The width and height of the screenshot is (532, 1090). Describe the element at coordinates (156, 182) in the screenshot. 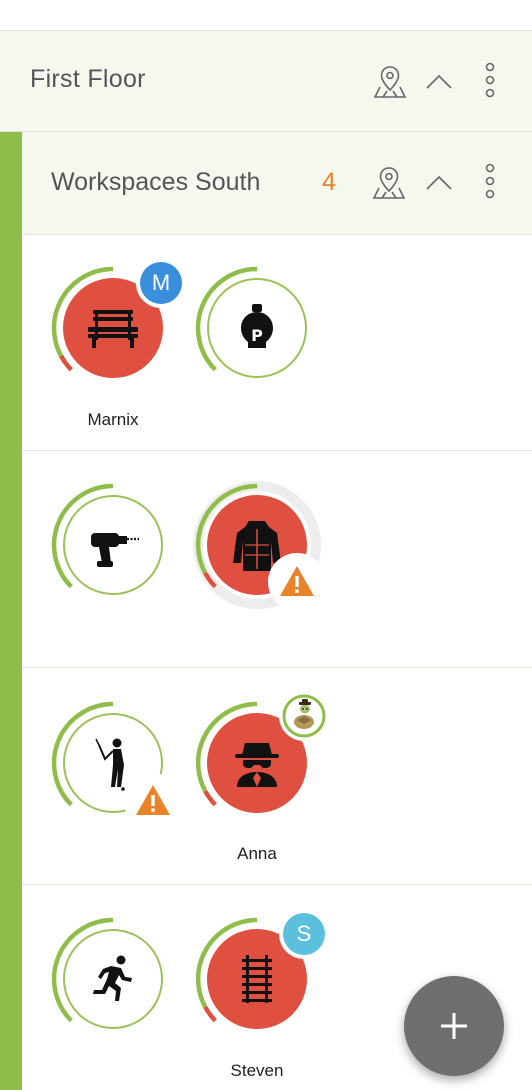

I see `group-title: Workspaces South` at that location.